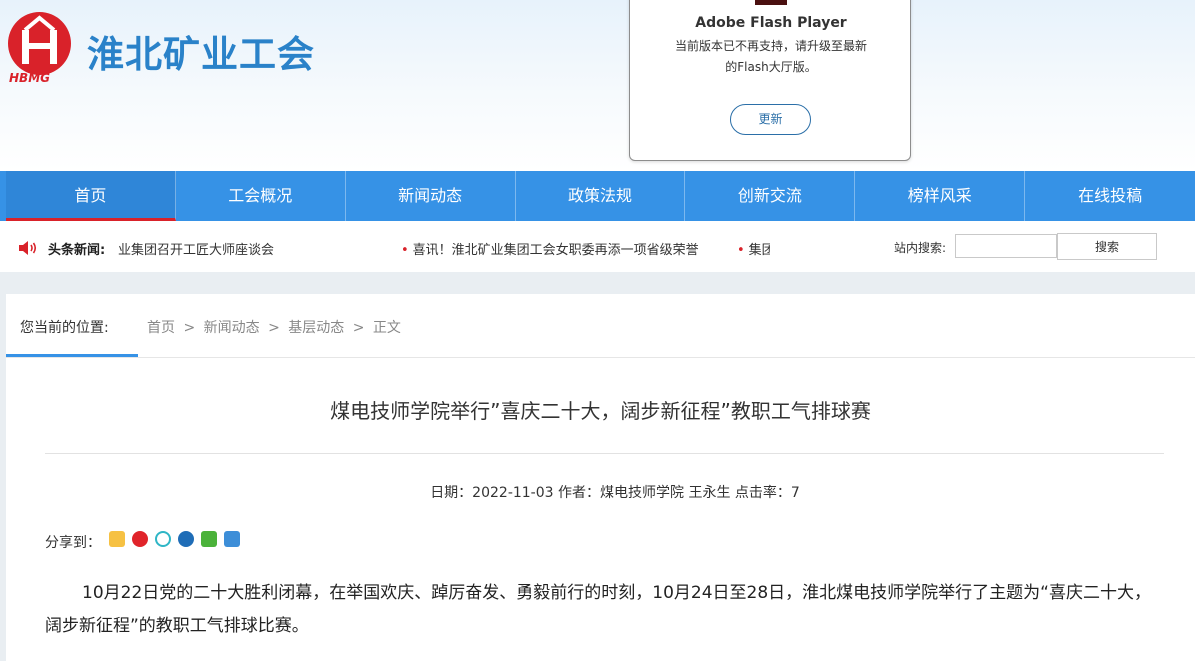  I want to click on ticker-item: • 集团, so click(753, 248).